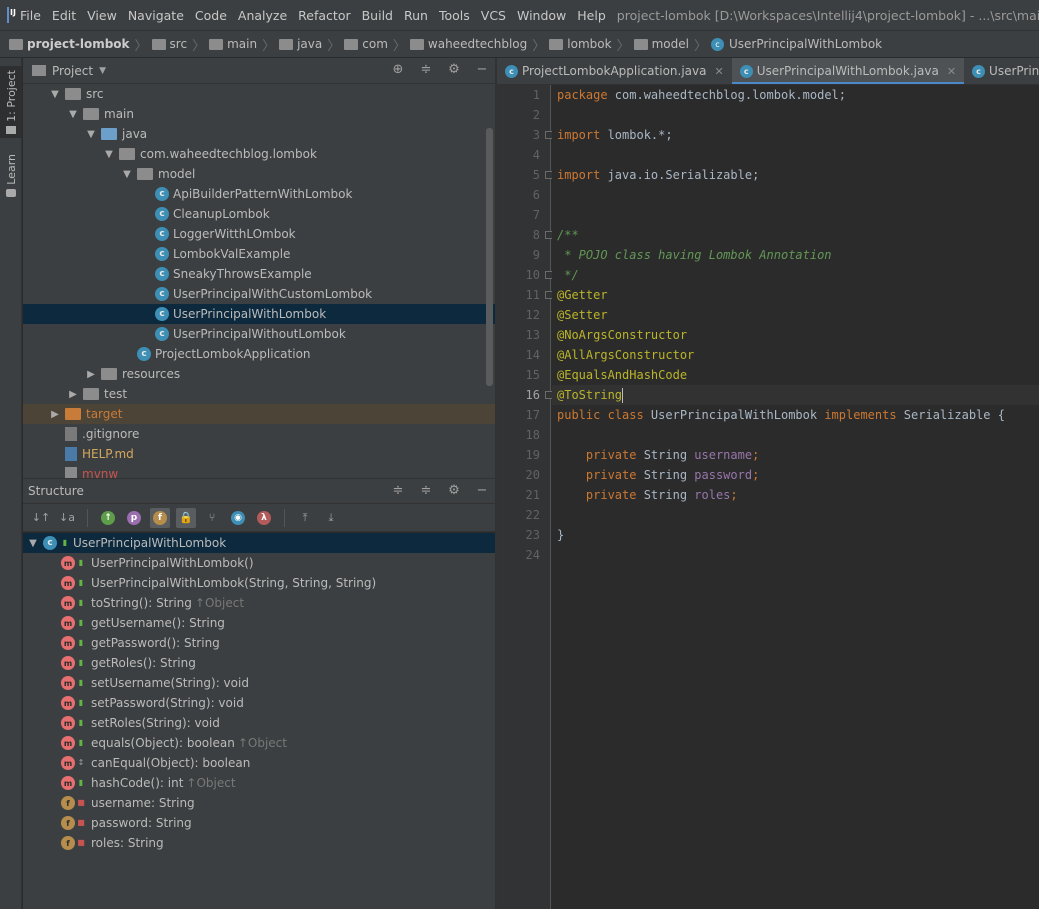 The width and height of the screenshot is (1039, 909). Describe the element at coordinates (259, 603) in the screenshot. I see `structure-member: m ▮ toString(): String ↑Object` at that location.